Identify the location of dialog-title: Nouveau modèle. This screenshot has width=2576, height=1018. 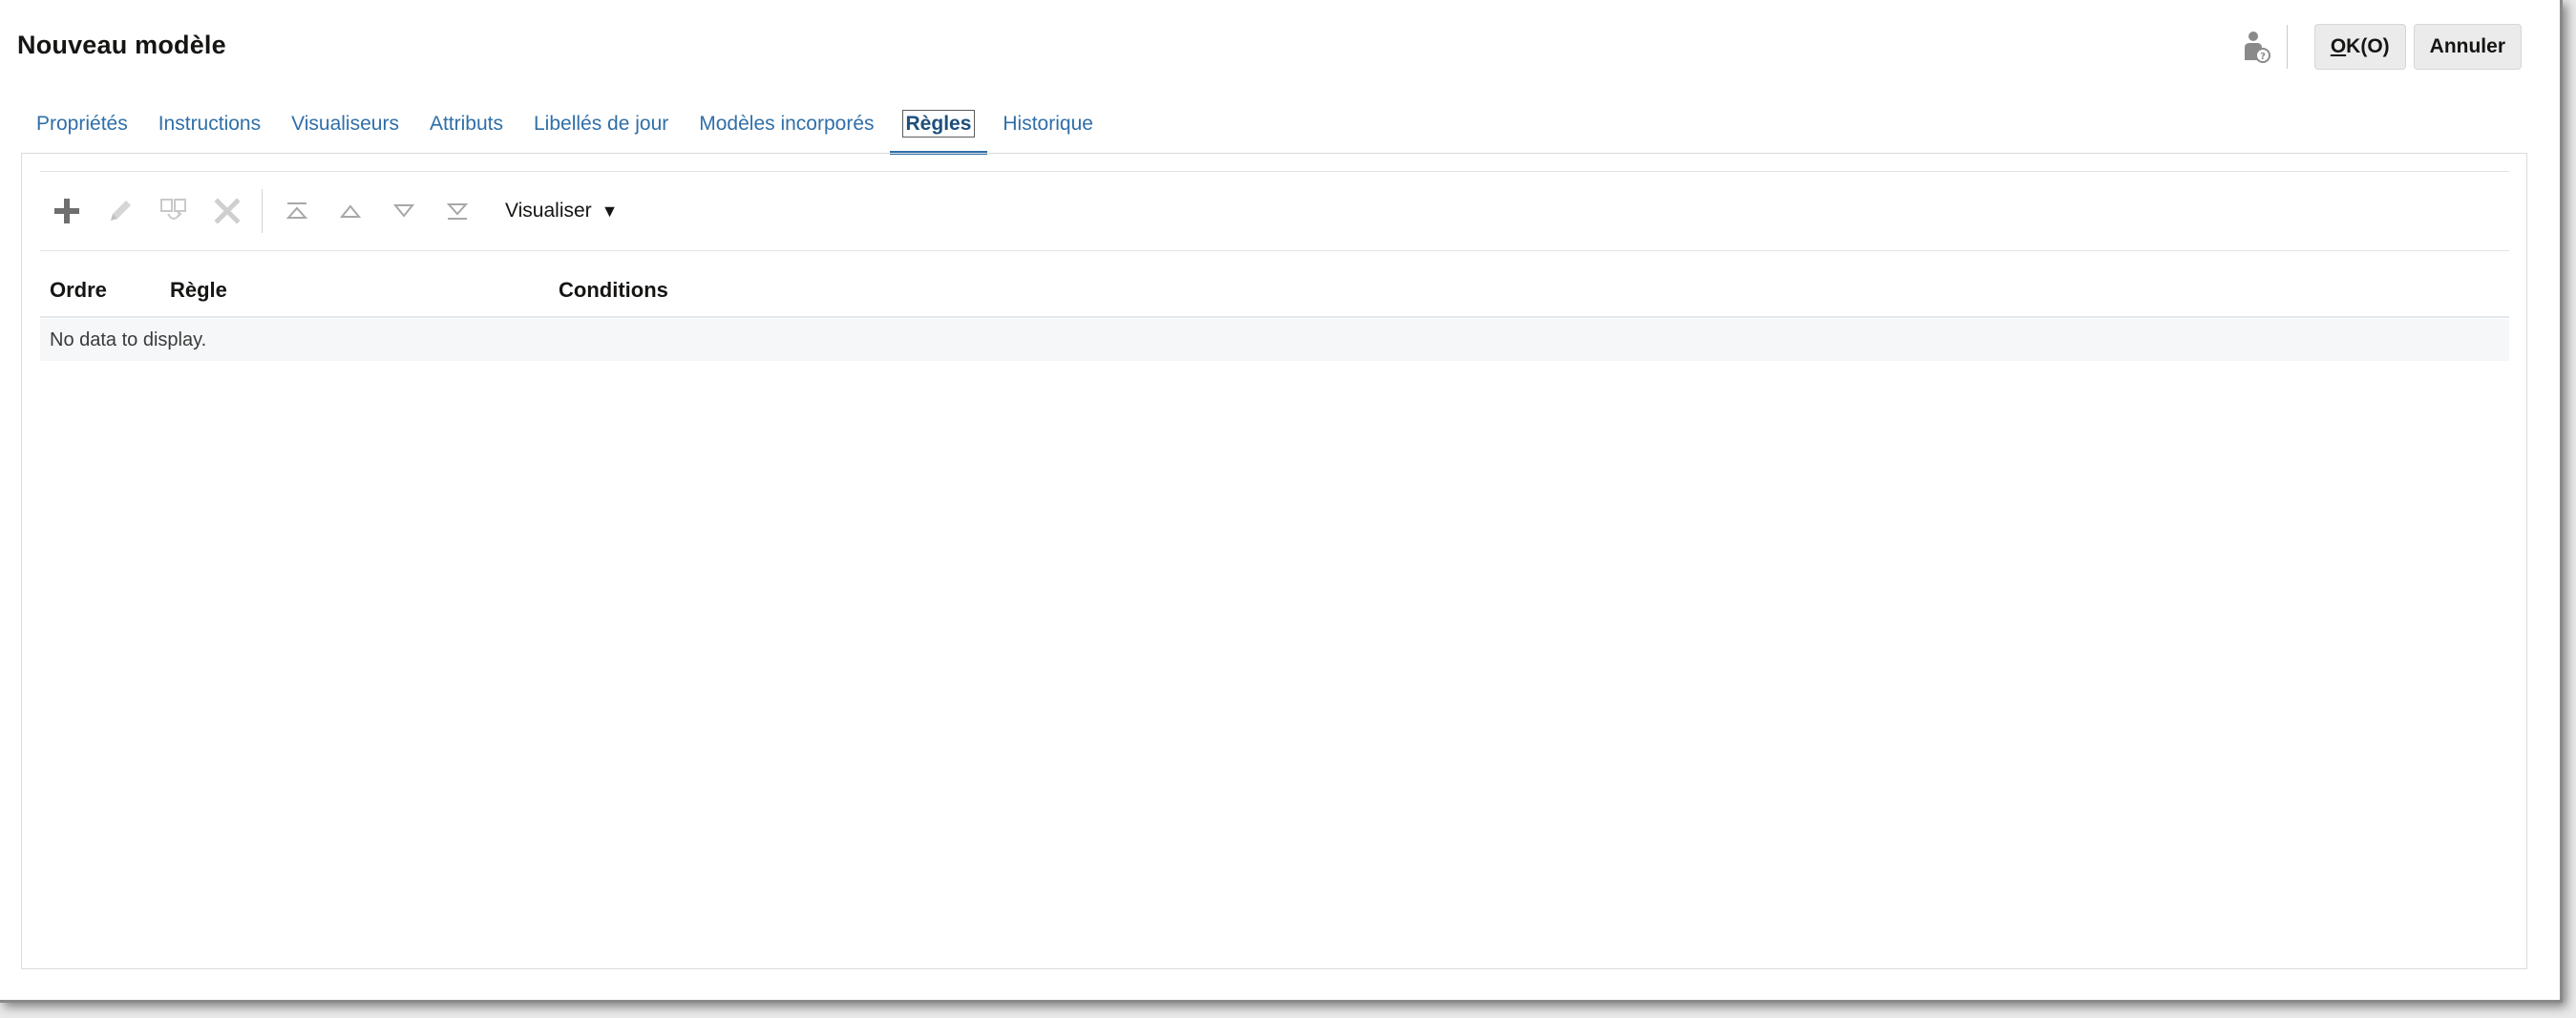
(121, 45).